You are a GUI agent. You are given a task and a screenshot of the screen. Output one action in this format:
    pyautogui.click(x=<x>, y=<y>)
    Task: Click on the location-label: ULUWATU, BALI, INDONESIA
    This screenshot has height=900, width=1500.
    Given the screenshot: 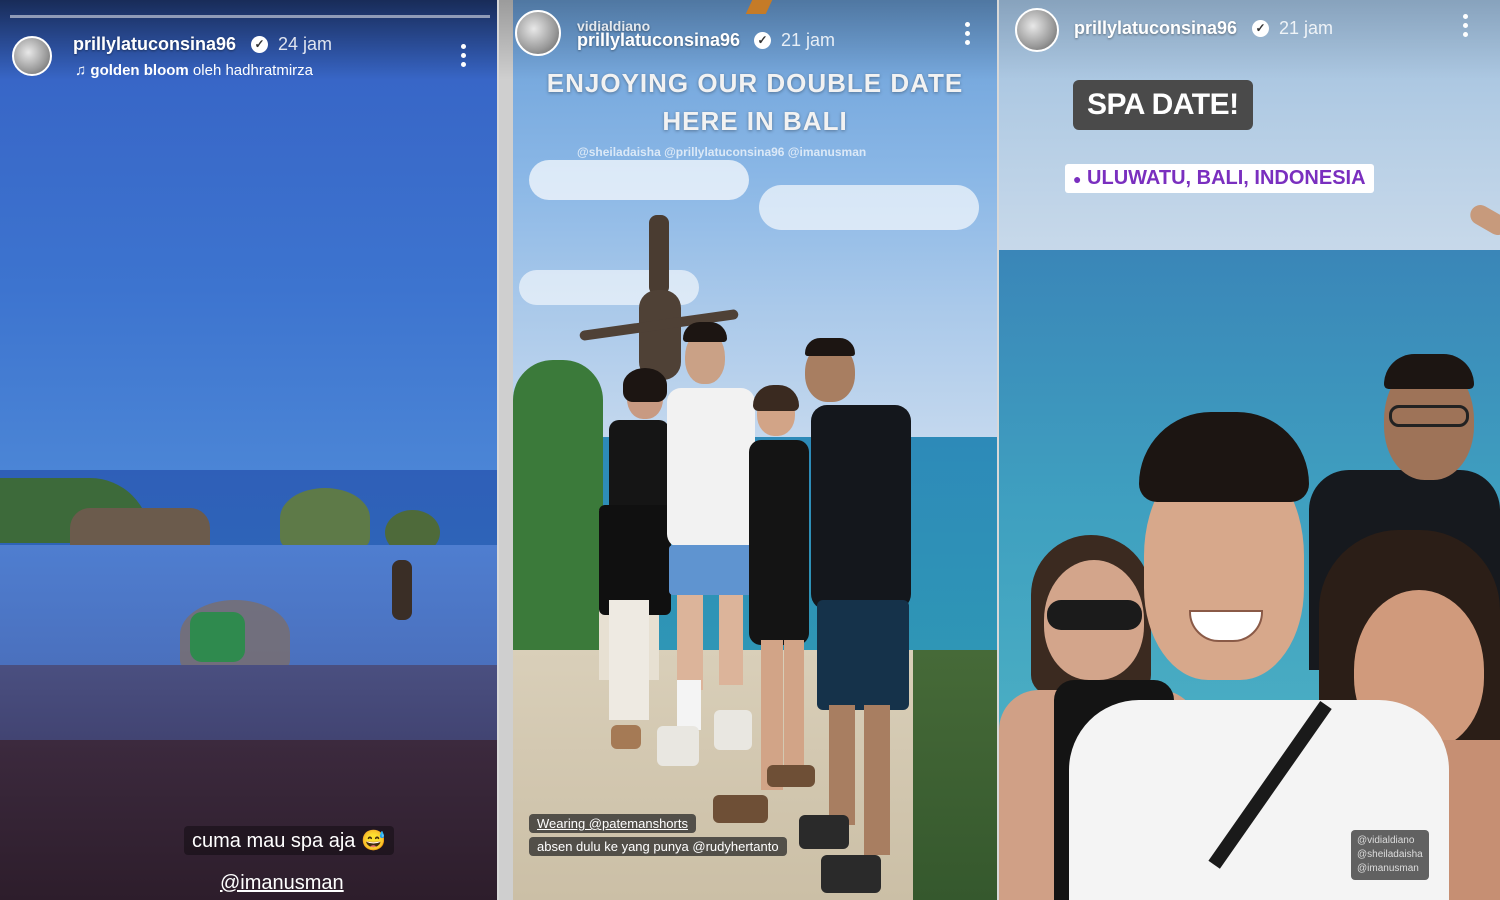 What is the action you would take?
    pyautogui.click(x=1226, y=178)
    